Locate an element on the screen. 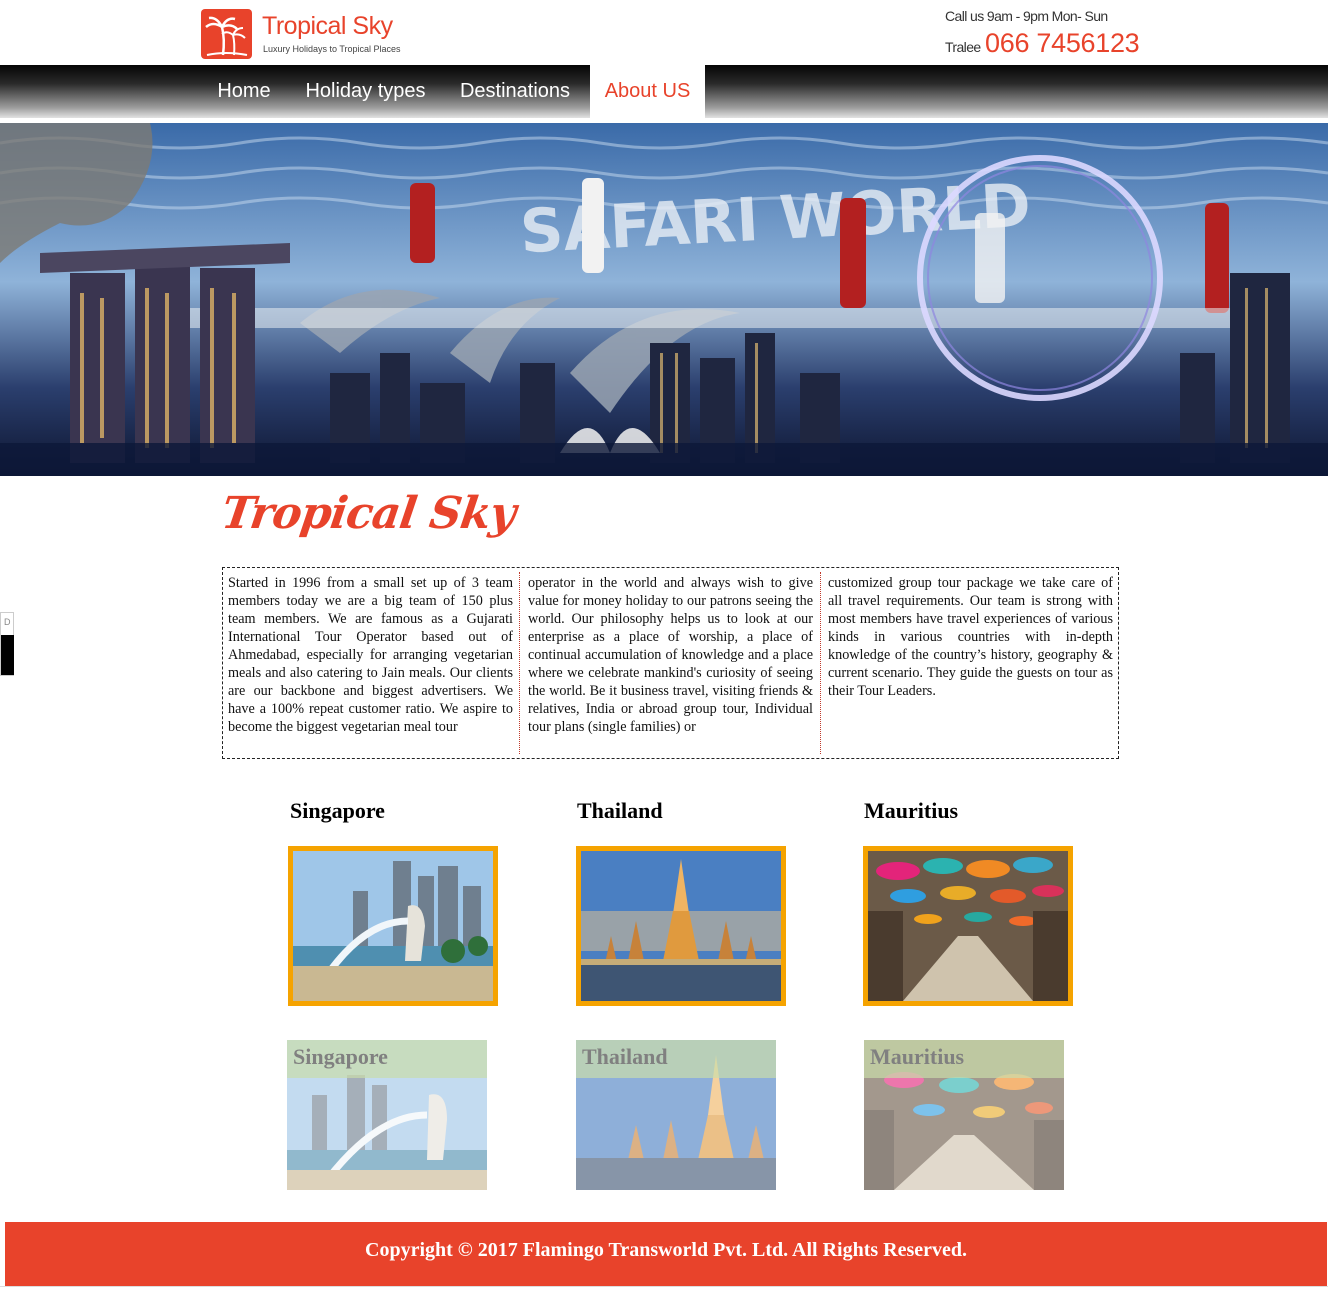  side-widget: D is located at coordinates (7, 644).